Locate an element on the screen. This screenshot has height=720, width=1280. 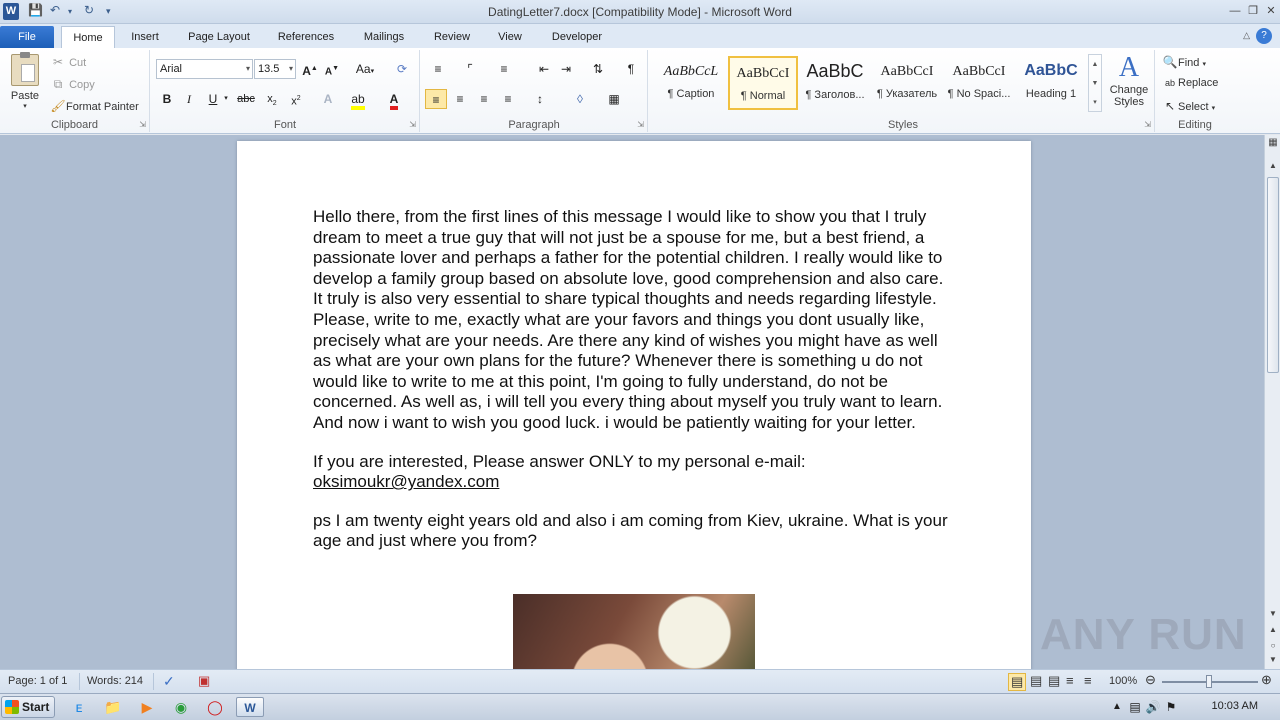
scroll-thumb is located at coordinates (1273, 275).